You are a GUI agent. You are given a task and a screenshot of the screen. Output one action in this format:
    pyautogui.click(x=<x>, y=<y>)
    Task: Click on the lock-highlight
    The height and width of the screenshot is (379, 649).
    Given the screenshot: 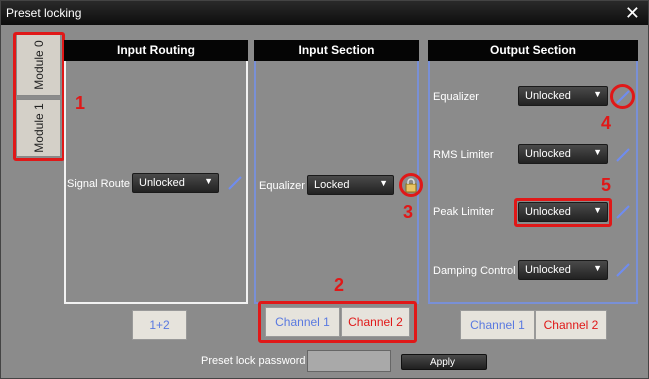 What is the action you would take?
    pyautogui.click(x=411, y=185)
    